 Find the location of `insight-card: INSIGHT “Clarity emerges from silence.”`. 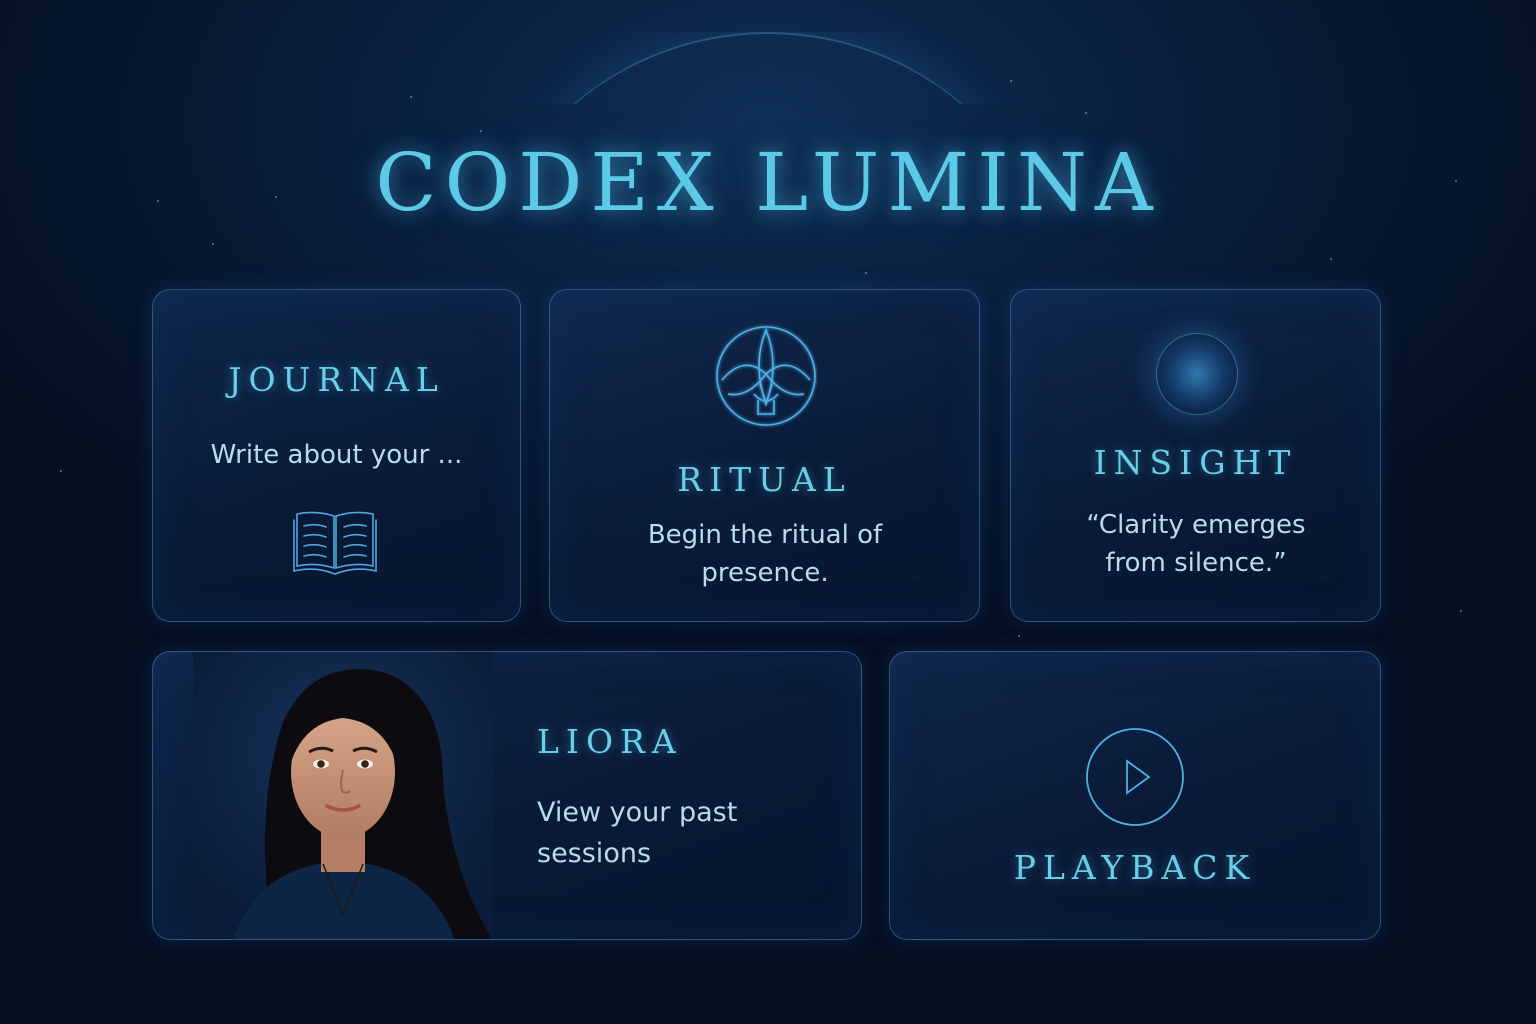

insight-card: INSIGHT “Clarity emerges from silence.” is located at coordinates (1195, 455).